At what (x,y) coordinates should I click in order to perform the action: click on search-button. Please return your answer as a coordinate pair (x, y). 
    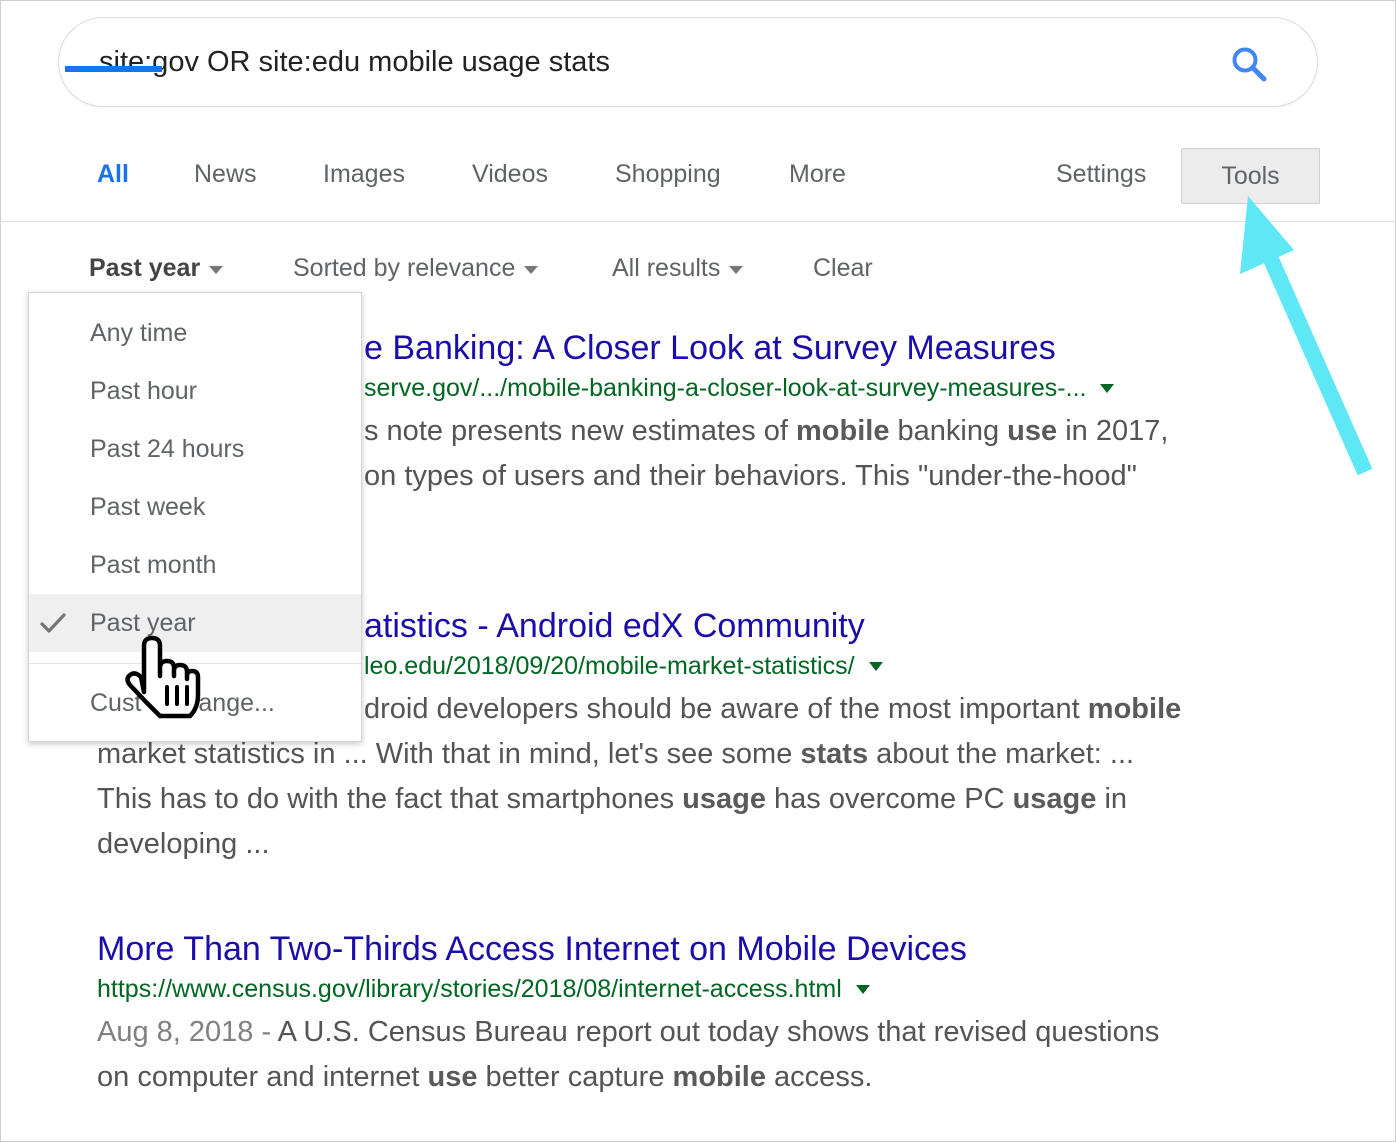
    Looking at the image, I should click on (1249, 64).